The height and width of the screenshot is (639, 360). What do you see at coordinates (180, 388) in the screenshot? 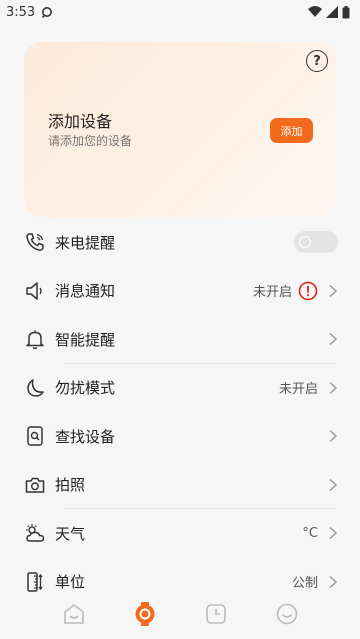
I see `menu-item-do-not-disturb: 勿扰模式 未开启` at bounding box center [180, 388].